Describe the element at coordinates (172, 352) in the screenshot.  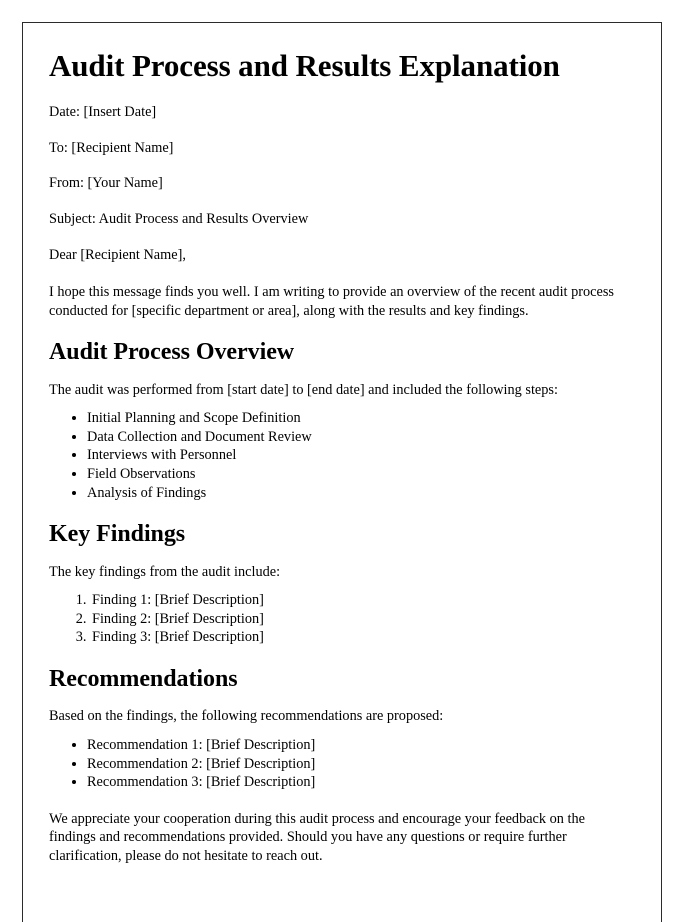
I see `section-heading-audit-process-overview: Audit Process Overview` at that location.